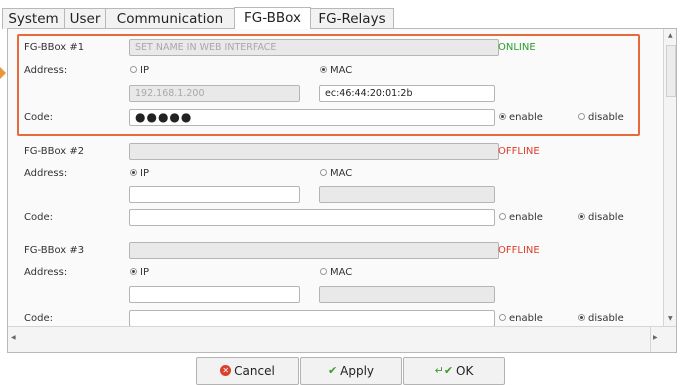 This screenshot has height=385, width=686. Describe the element at coordinates (341, 272) in the screenshot. I see `bbox-3-mac-label: MAC` at that location.